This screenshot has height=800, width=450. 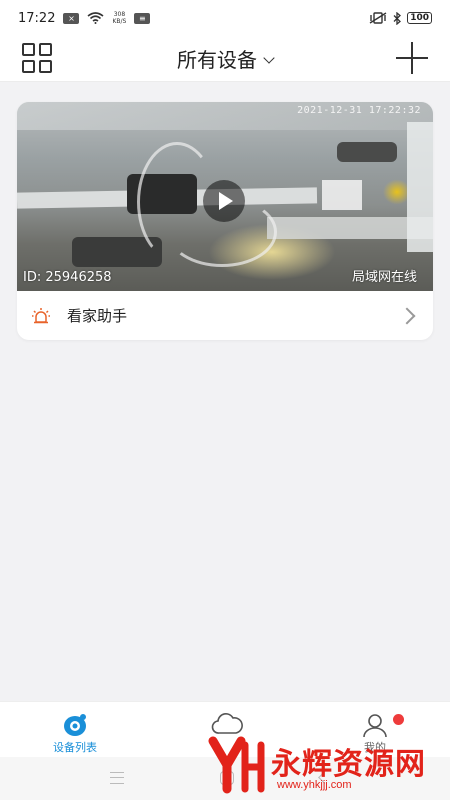 I want to click on feature-label: 看家助手, so click(x=97, y=316).